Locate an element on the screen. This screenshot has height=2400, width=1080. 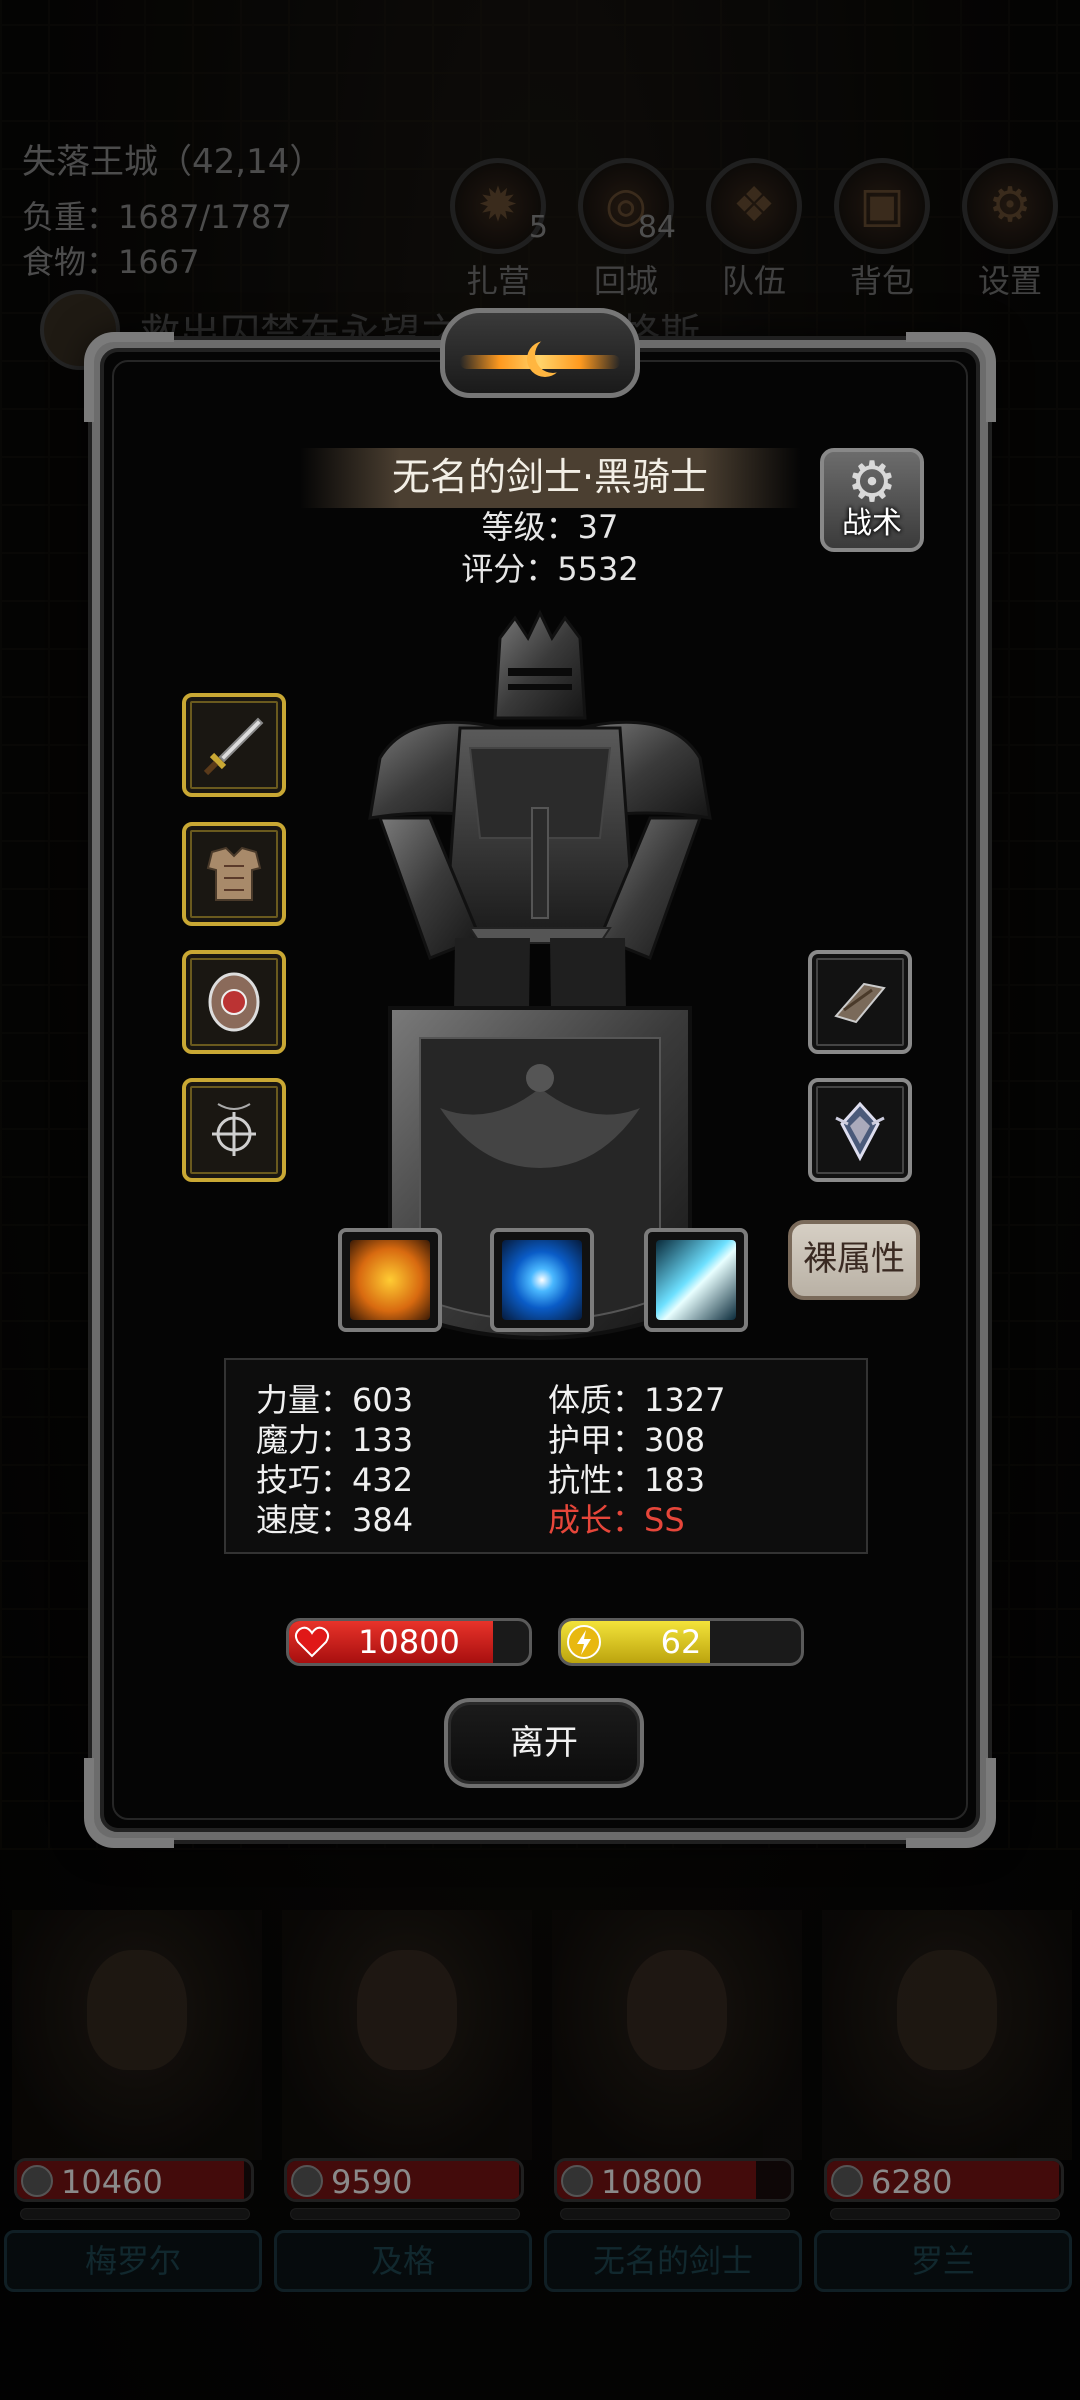
tactics-label: 战术 is located at coordinates (872, 523).